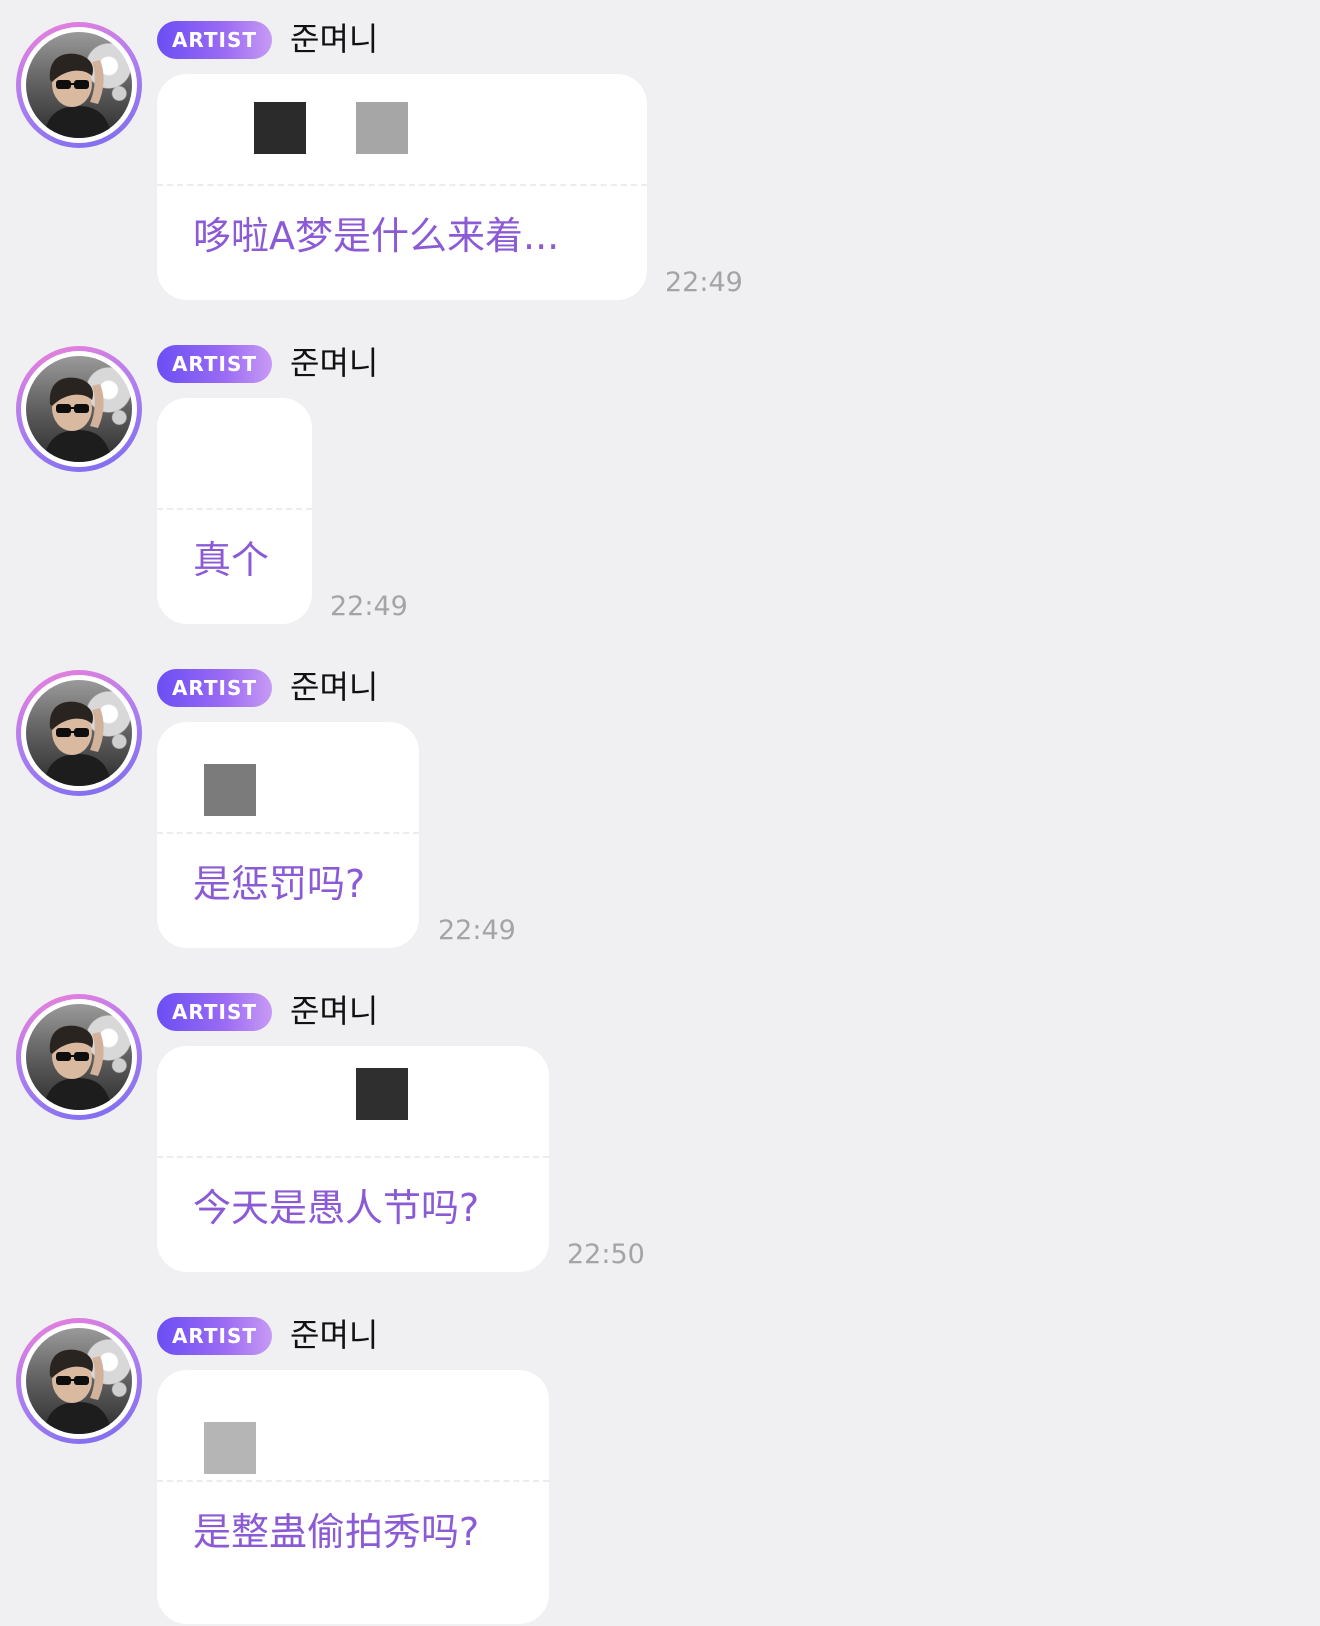 The height and width of the screenshot is (1626, 1320). What do you see at coordinates (231, 560) in the screenshot?
I see `message-text: 真个` at bounding box center [231, 560].